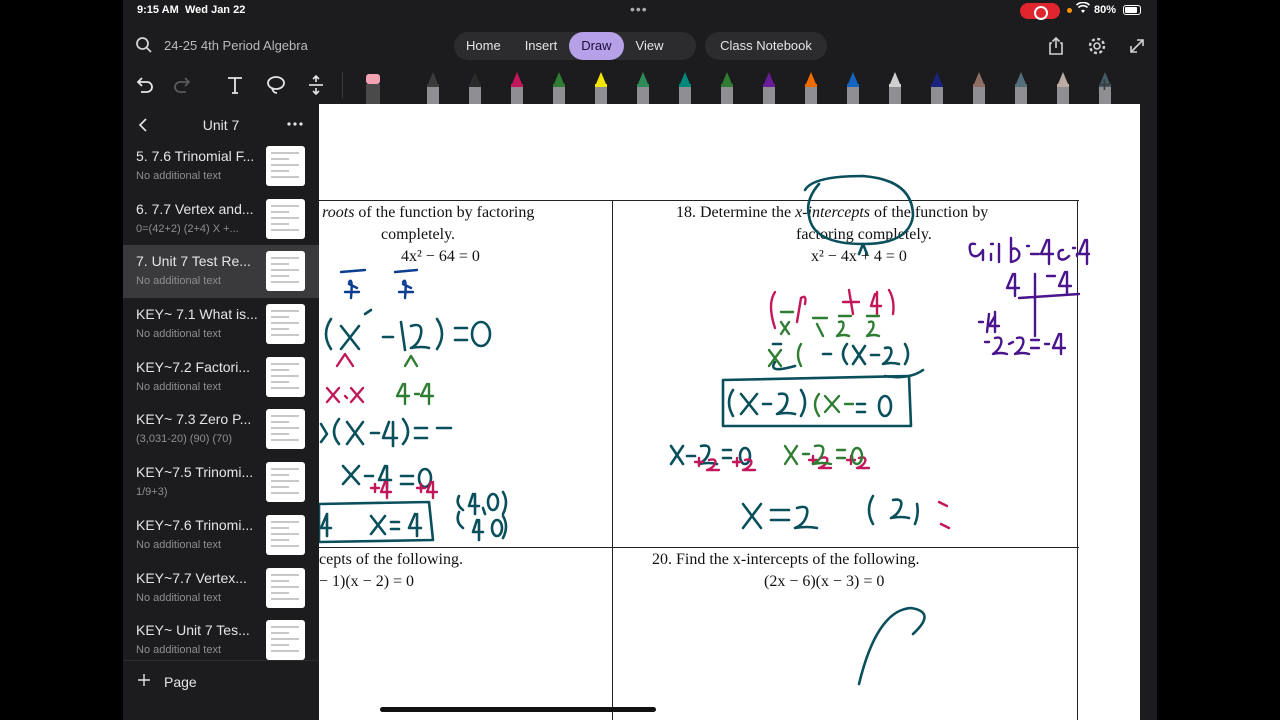 Image resolution: width=1280 pixels, height=720 pixels. Describe the element at coordinates (144, 680) in the screenshot. I see `plus-icon` at that location.